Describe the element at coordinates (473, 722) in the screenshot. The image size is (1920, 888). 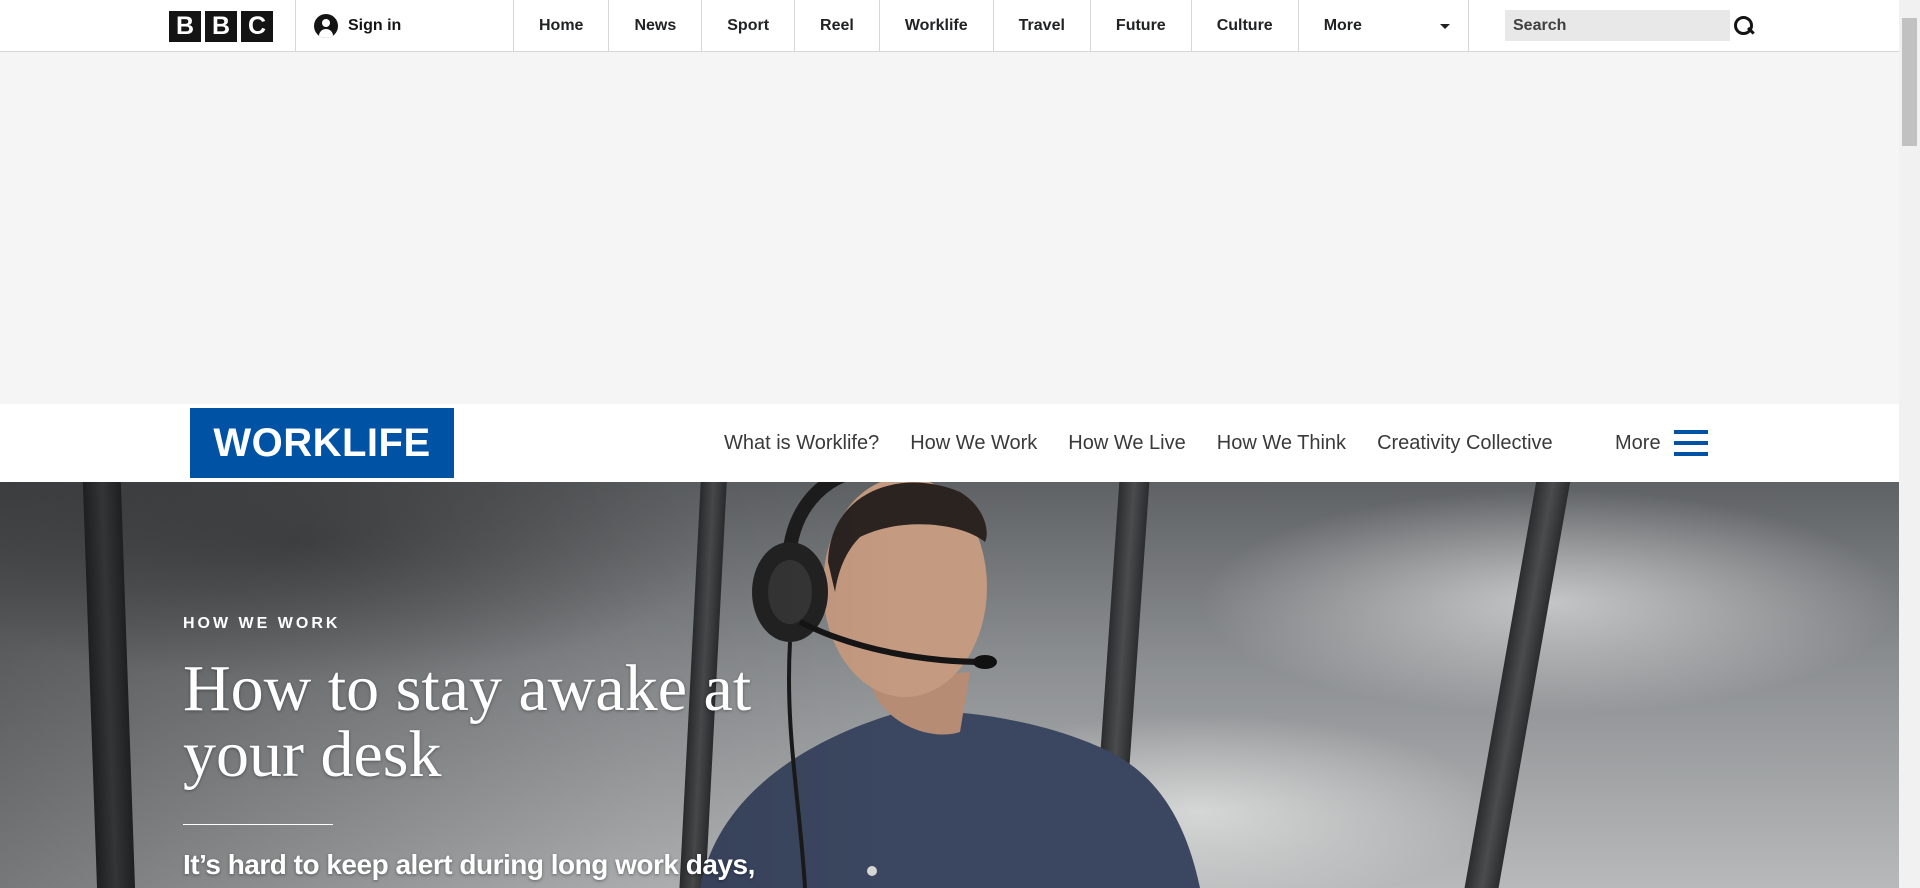
I see `article-headline: How to stay awake at your desk` at that location.